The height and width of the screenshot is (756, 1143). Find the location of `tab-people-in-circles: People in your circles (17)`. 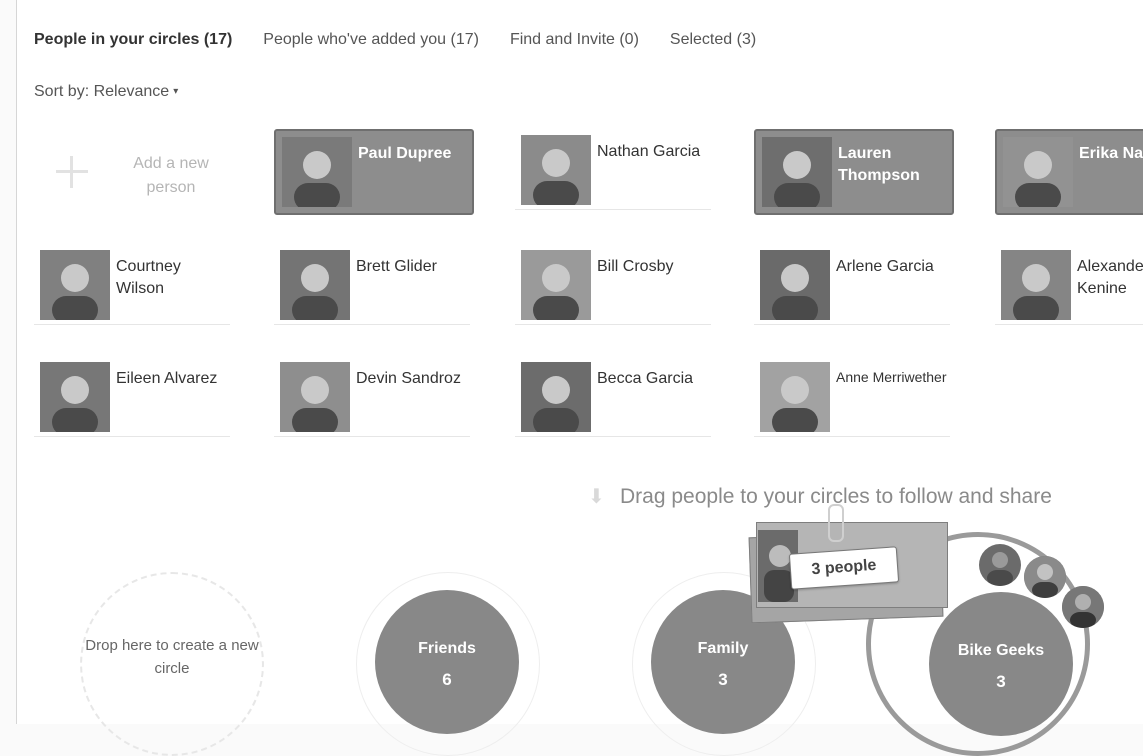

tab-people-in-circles: People in your circles (17) is located at coordinates (133, 43).